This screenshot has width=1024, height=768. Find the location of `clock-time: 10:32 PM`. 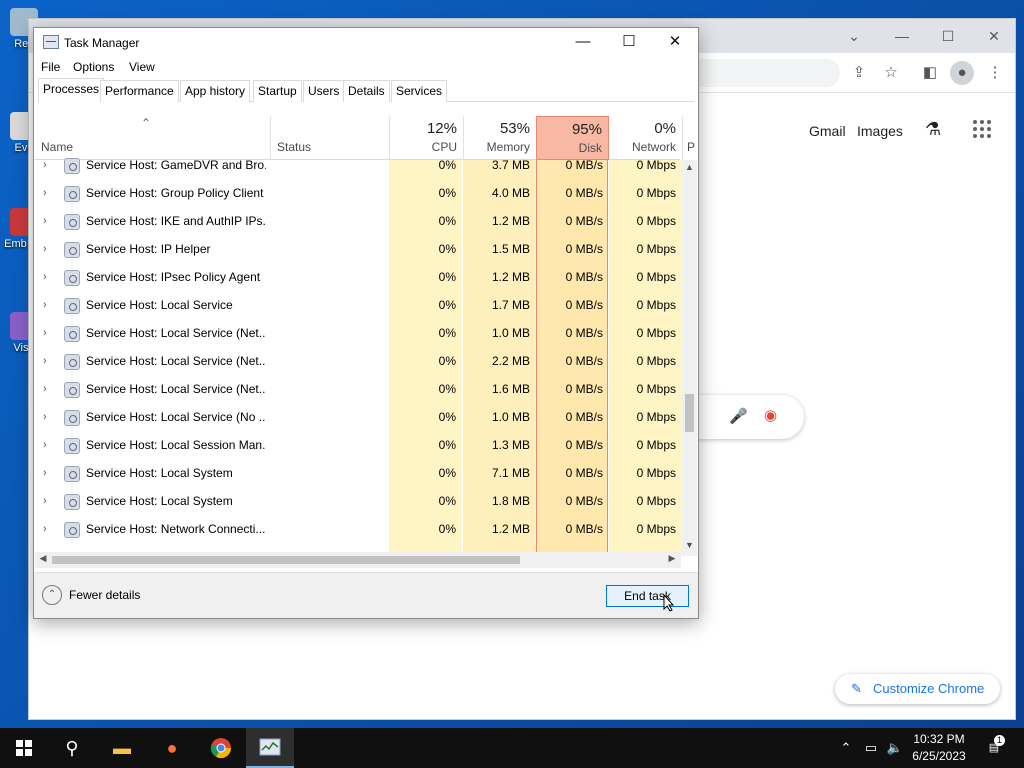

clock-time: 10:32 PM is located at coordinates (939, 739).